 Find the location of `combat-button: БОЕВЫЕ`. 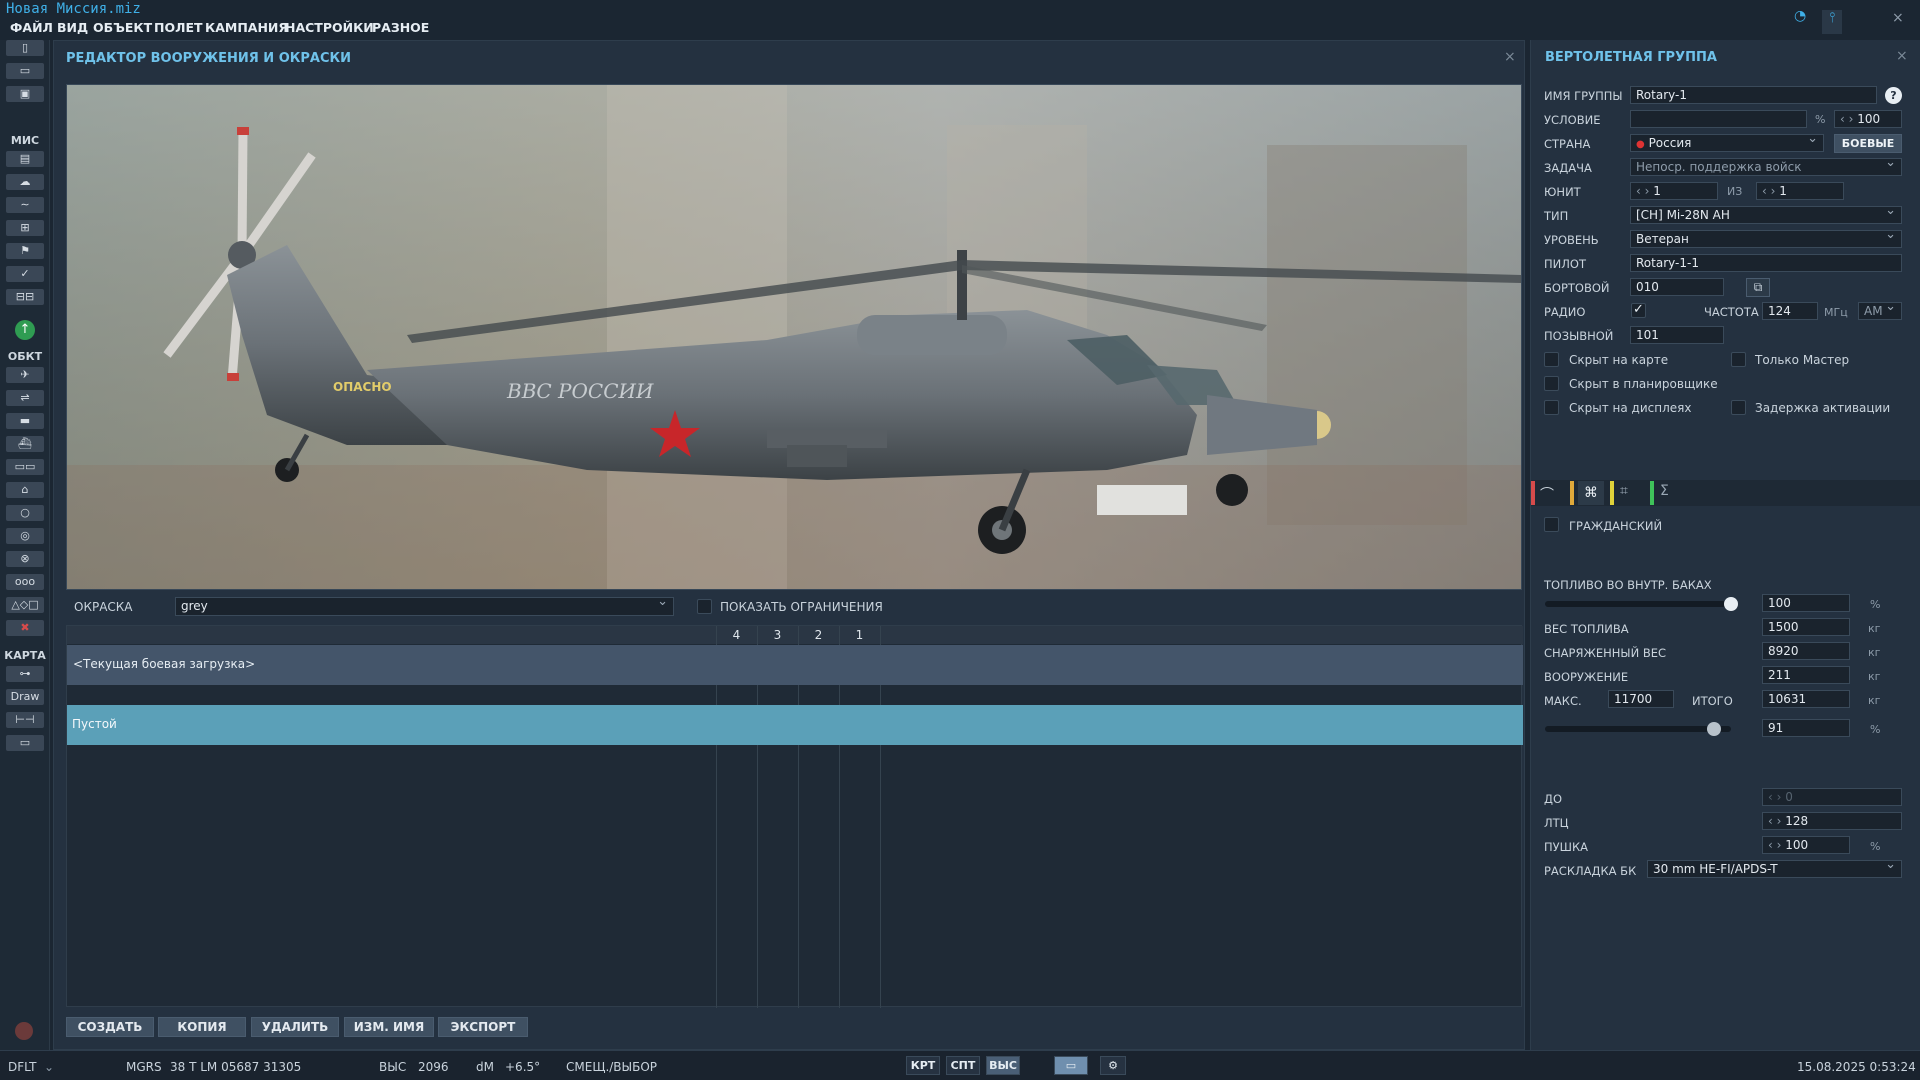

combat-button: БОЕВЫЕ is located at coordinates (1868, 143).